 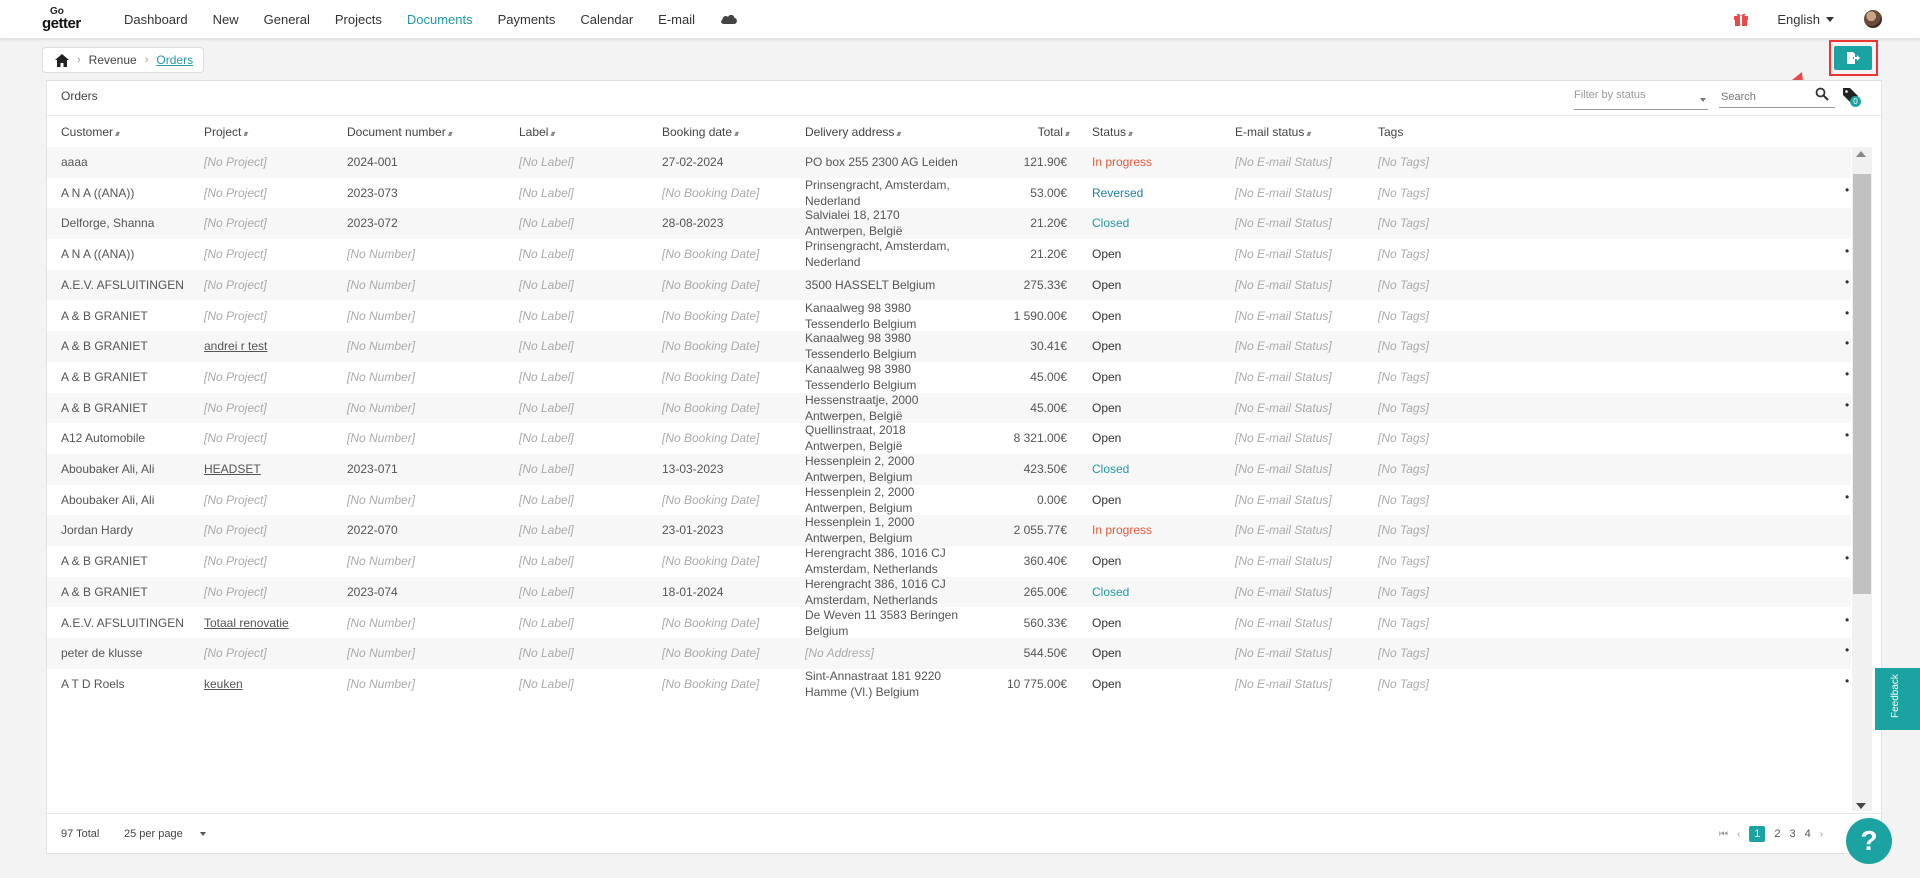 What do you see at coordinates (1777, 834) in the screenshot?
I see `page-2-button: 2` at bounding box center [1777, 834].